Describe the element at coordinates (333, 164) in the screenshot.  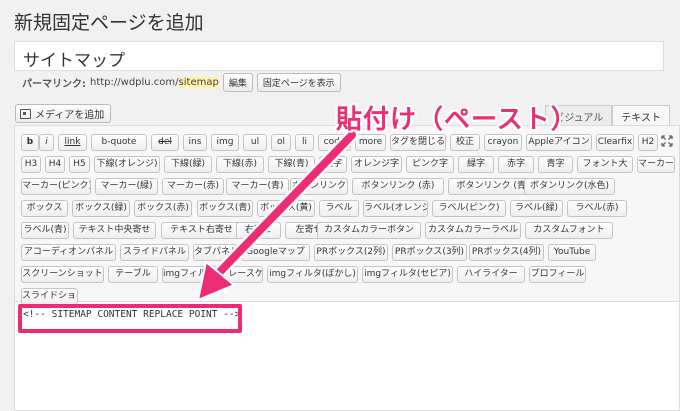
I see `quicktag-button: 太字` at that location.